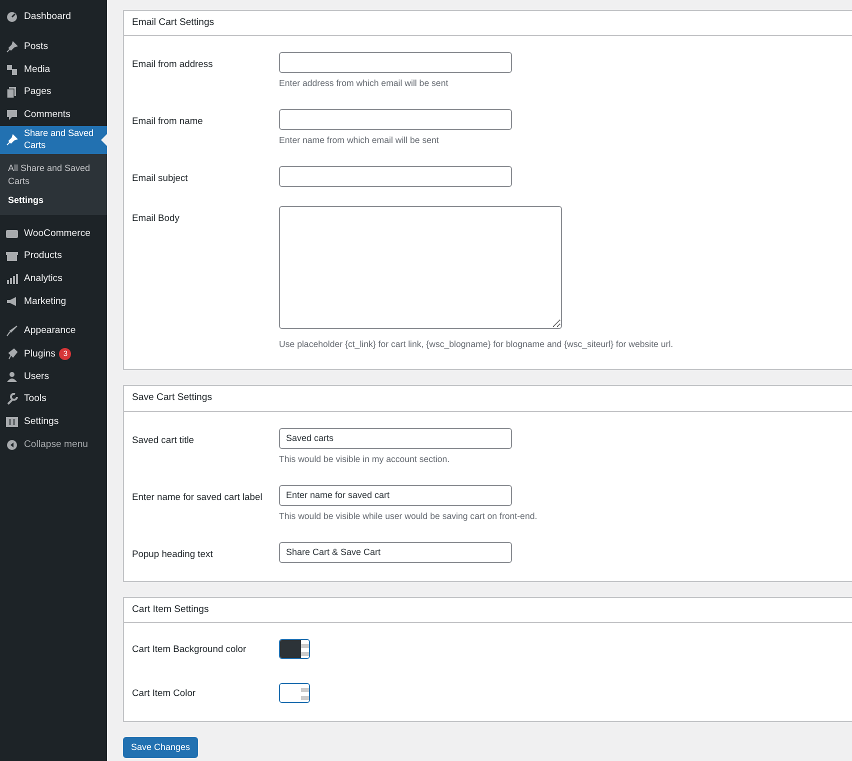  I want to click on field-label: Email subject, so click(160, 178).